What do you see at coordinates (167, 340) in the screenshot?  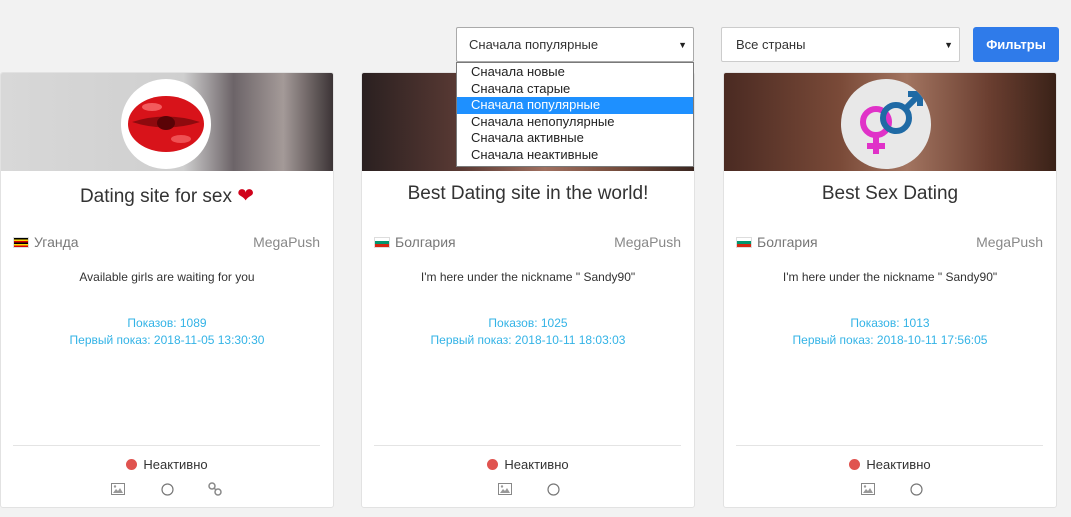 I see `card-first-shown: Первый показ: 2018-11-05 13:30:30` at bounding box center [167, 340].